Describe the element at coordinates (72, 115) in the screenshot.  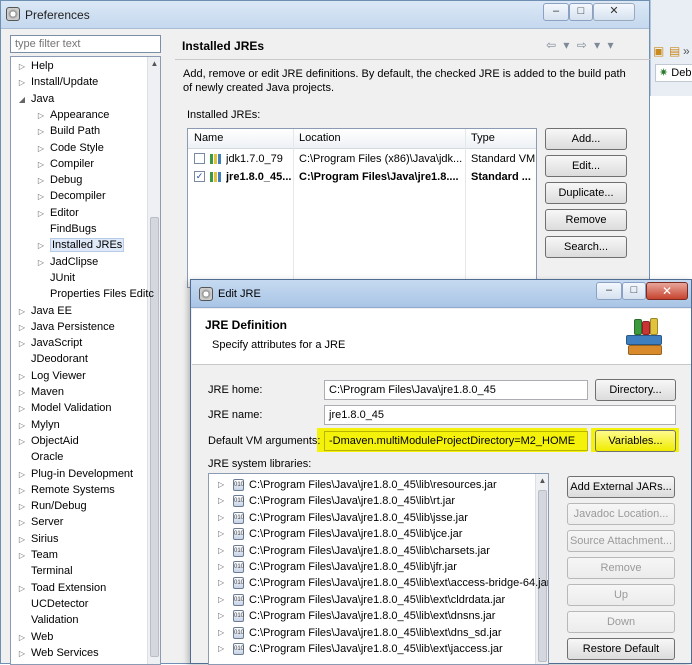
I see `tree-item: ▷ Appearance` at that location.